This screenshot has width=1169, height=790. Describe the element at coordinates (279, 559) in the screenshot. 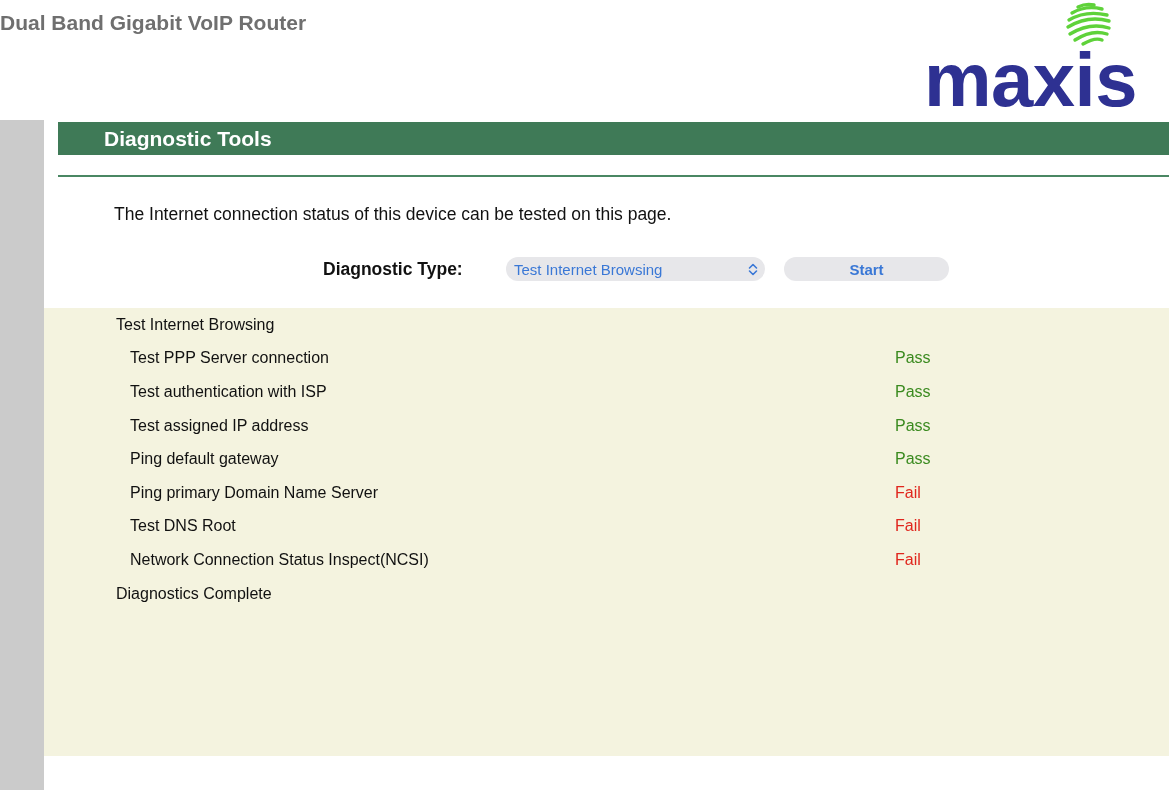

I see `test-name: Network Connection Status Inspect(NCSI)` at that location.